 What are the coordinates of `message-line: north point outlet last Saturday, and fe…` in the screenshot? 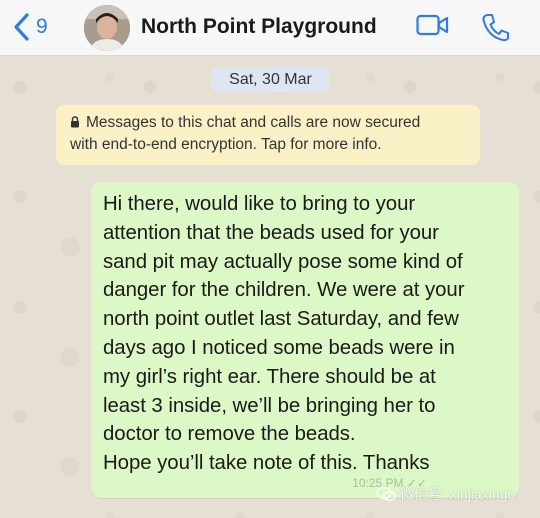 It's located at (281, 319).